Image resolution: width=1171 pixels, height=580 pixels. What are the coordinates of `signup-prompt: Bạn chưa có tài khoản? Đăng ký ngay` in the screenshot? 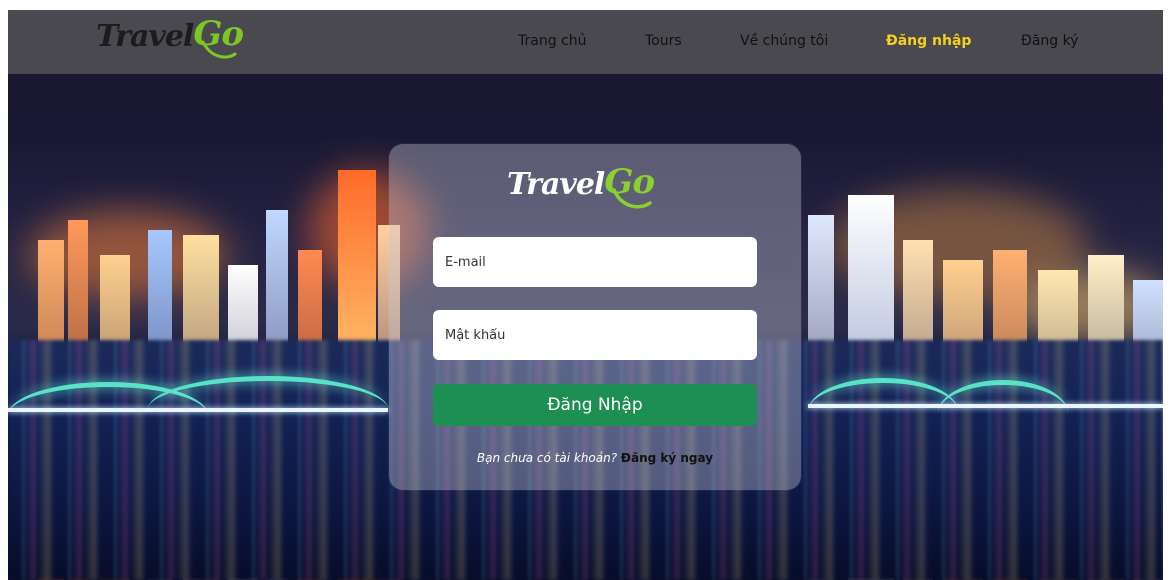 It's located at (595, 458).